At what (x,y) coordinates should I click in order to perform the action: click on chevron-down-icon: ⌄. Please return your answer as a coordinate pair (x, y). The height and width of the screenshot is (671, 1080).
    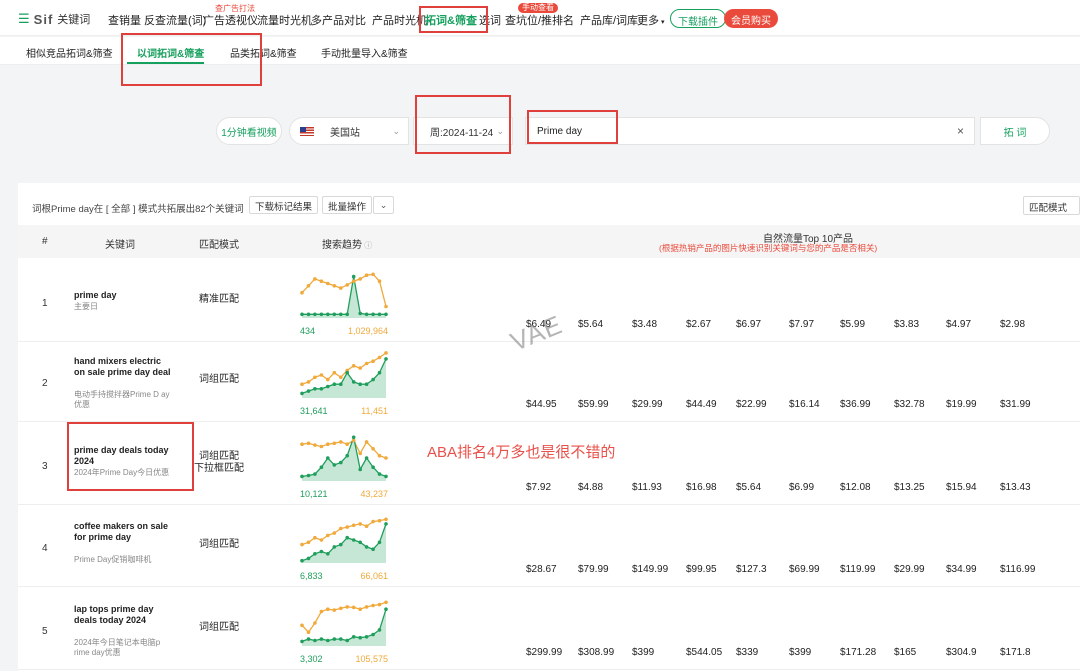
    Looking at the image, I should click on (383, 205).